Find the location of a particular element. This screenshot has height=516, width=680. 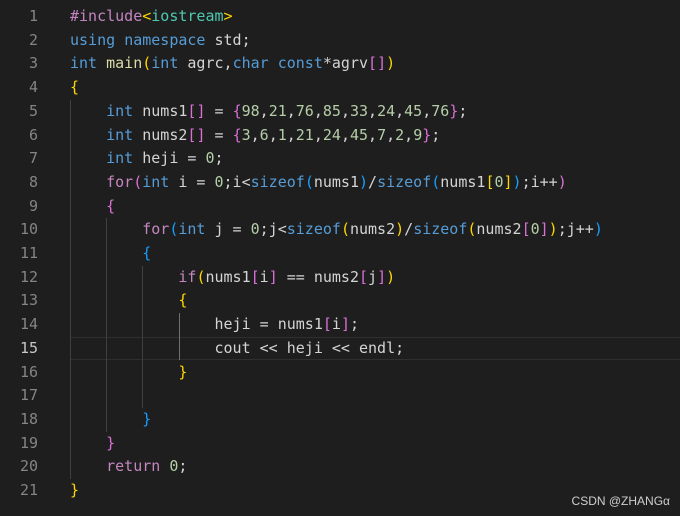

watermark: CSDN @ZHANGα is located at coordinates (620, 501).